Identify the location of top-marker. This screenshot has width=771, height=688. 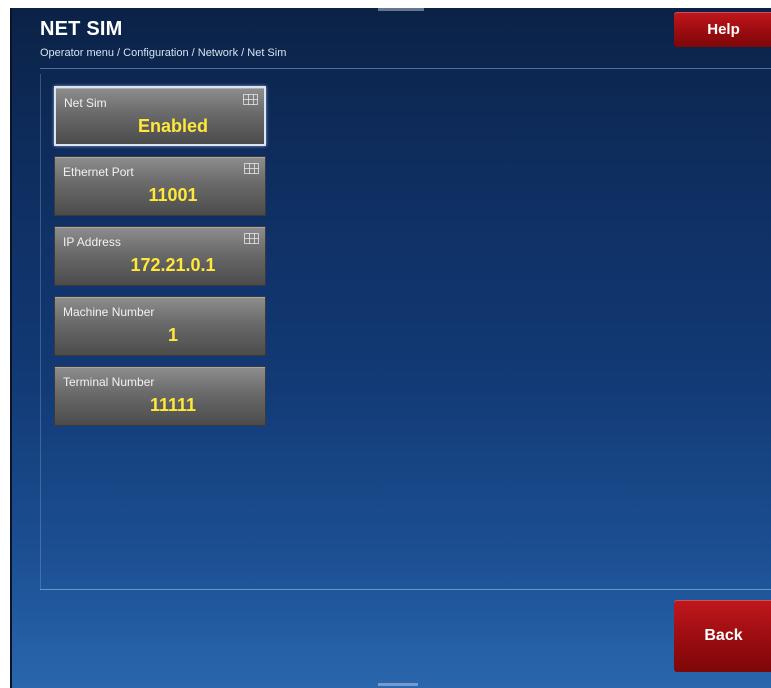
(401, 9).